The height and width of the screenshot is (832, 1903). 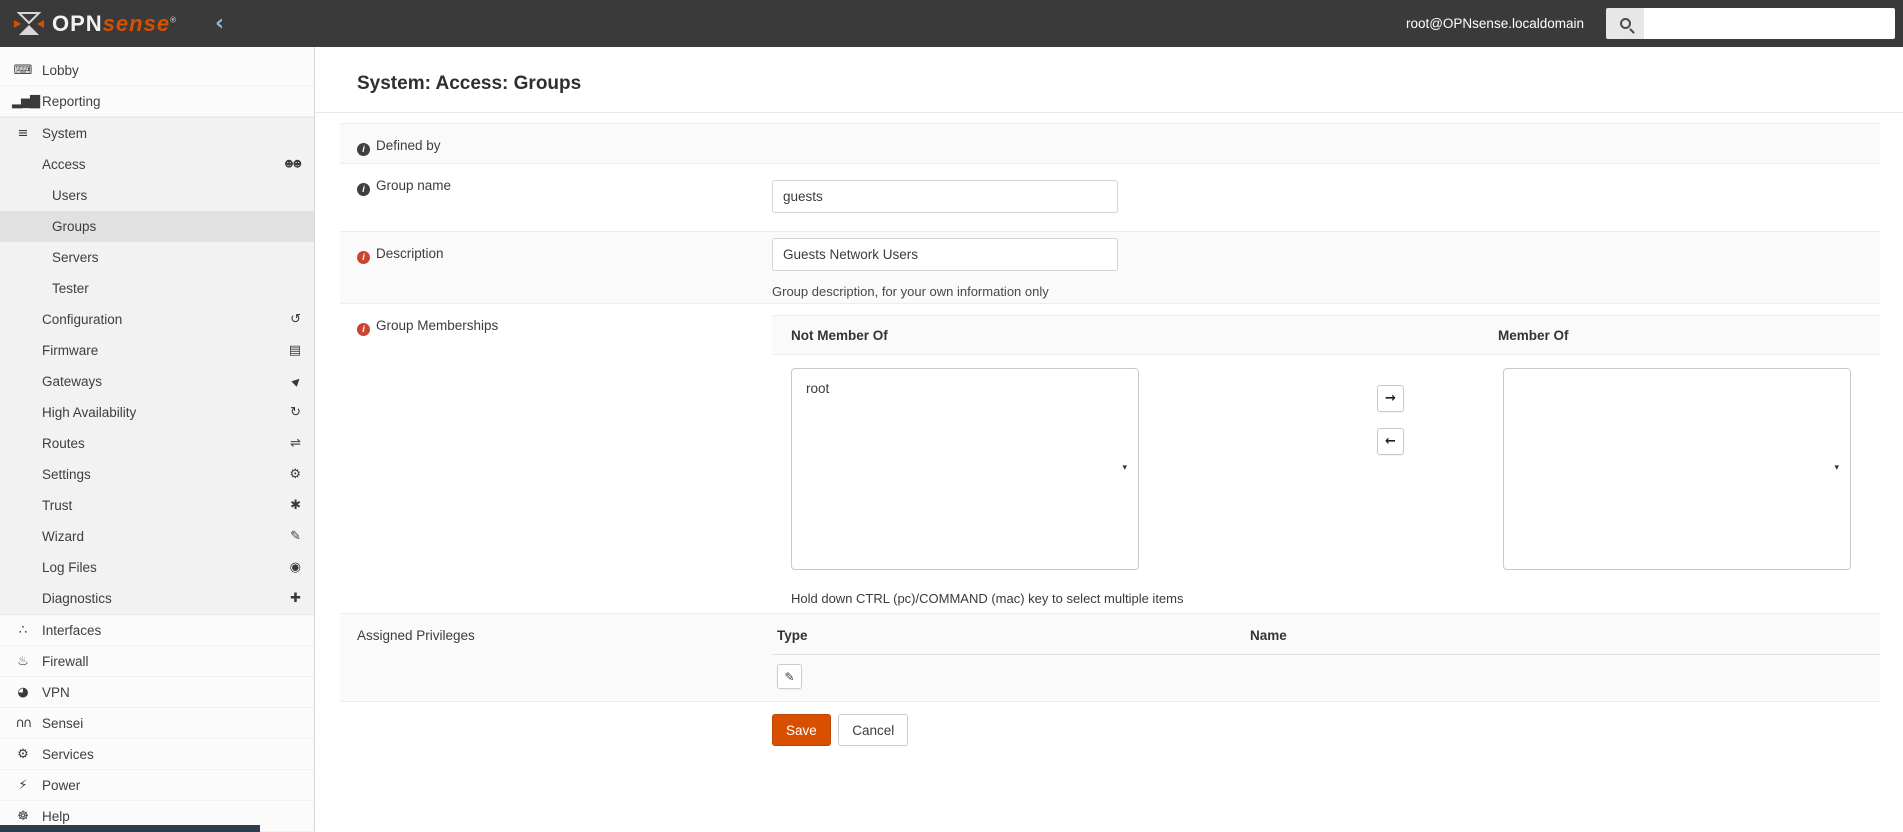 What do you see at coordinates (23, 723) in the screenshot?
I see `binoculars-icon: ∩∩` at bounding box center [23, 723].